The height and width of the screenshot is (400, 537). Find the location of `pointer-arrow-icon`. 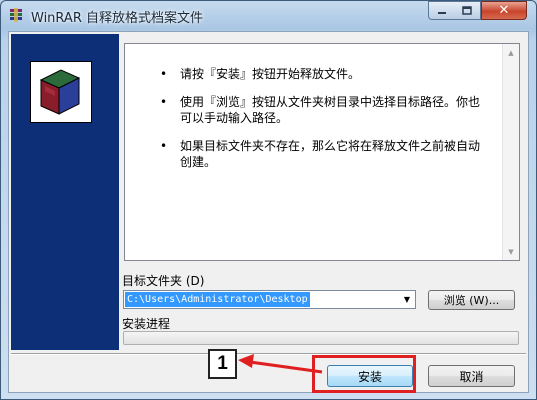

pointer-arrow-icon is located at coordinates (280, 364).